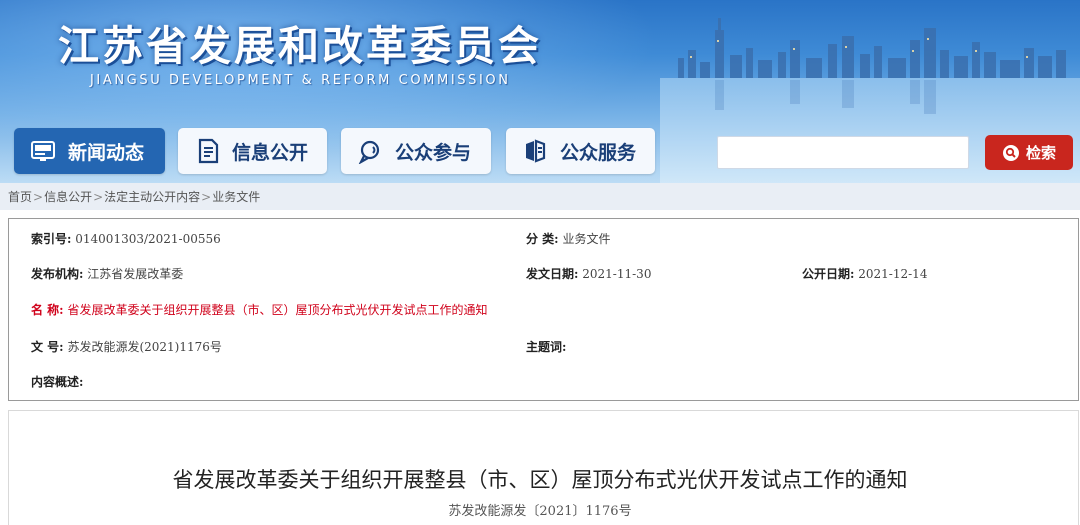 This screenshot has width=1080, height=525. I want to click on keywords-label: 主题词:, so click(546, 347).